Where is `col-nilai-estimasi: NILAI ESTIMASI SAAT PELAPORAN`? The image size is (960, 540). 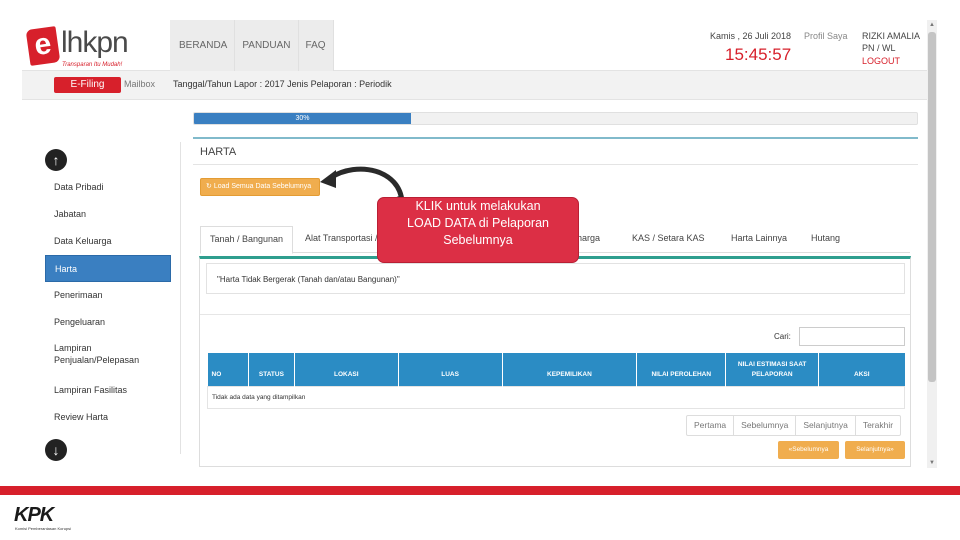 col-nilai-estimasi: NILAI ESTIMASI SAAT PELAPORAN is located at coordinates (772, 369).